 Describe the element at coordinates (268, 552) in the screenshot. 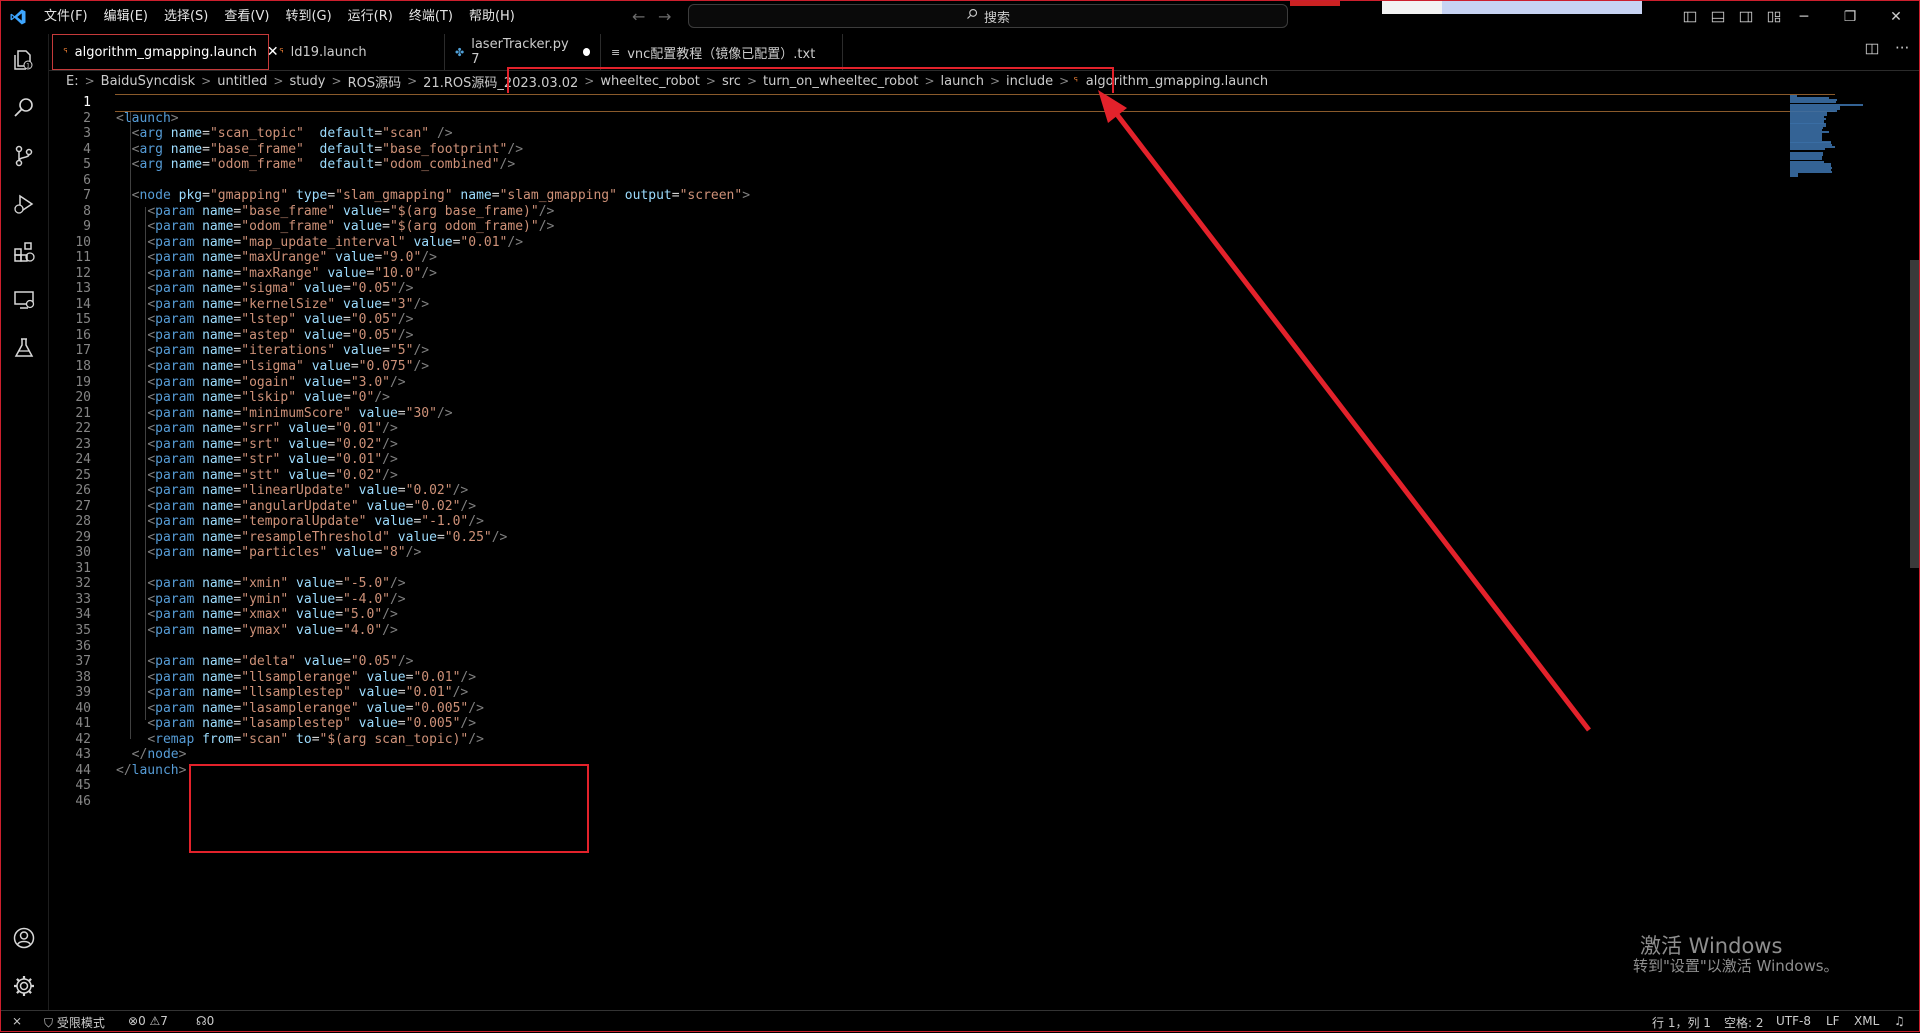

I see `code-text: <param name="particles" value="8"/>` at that location.